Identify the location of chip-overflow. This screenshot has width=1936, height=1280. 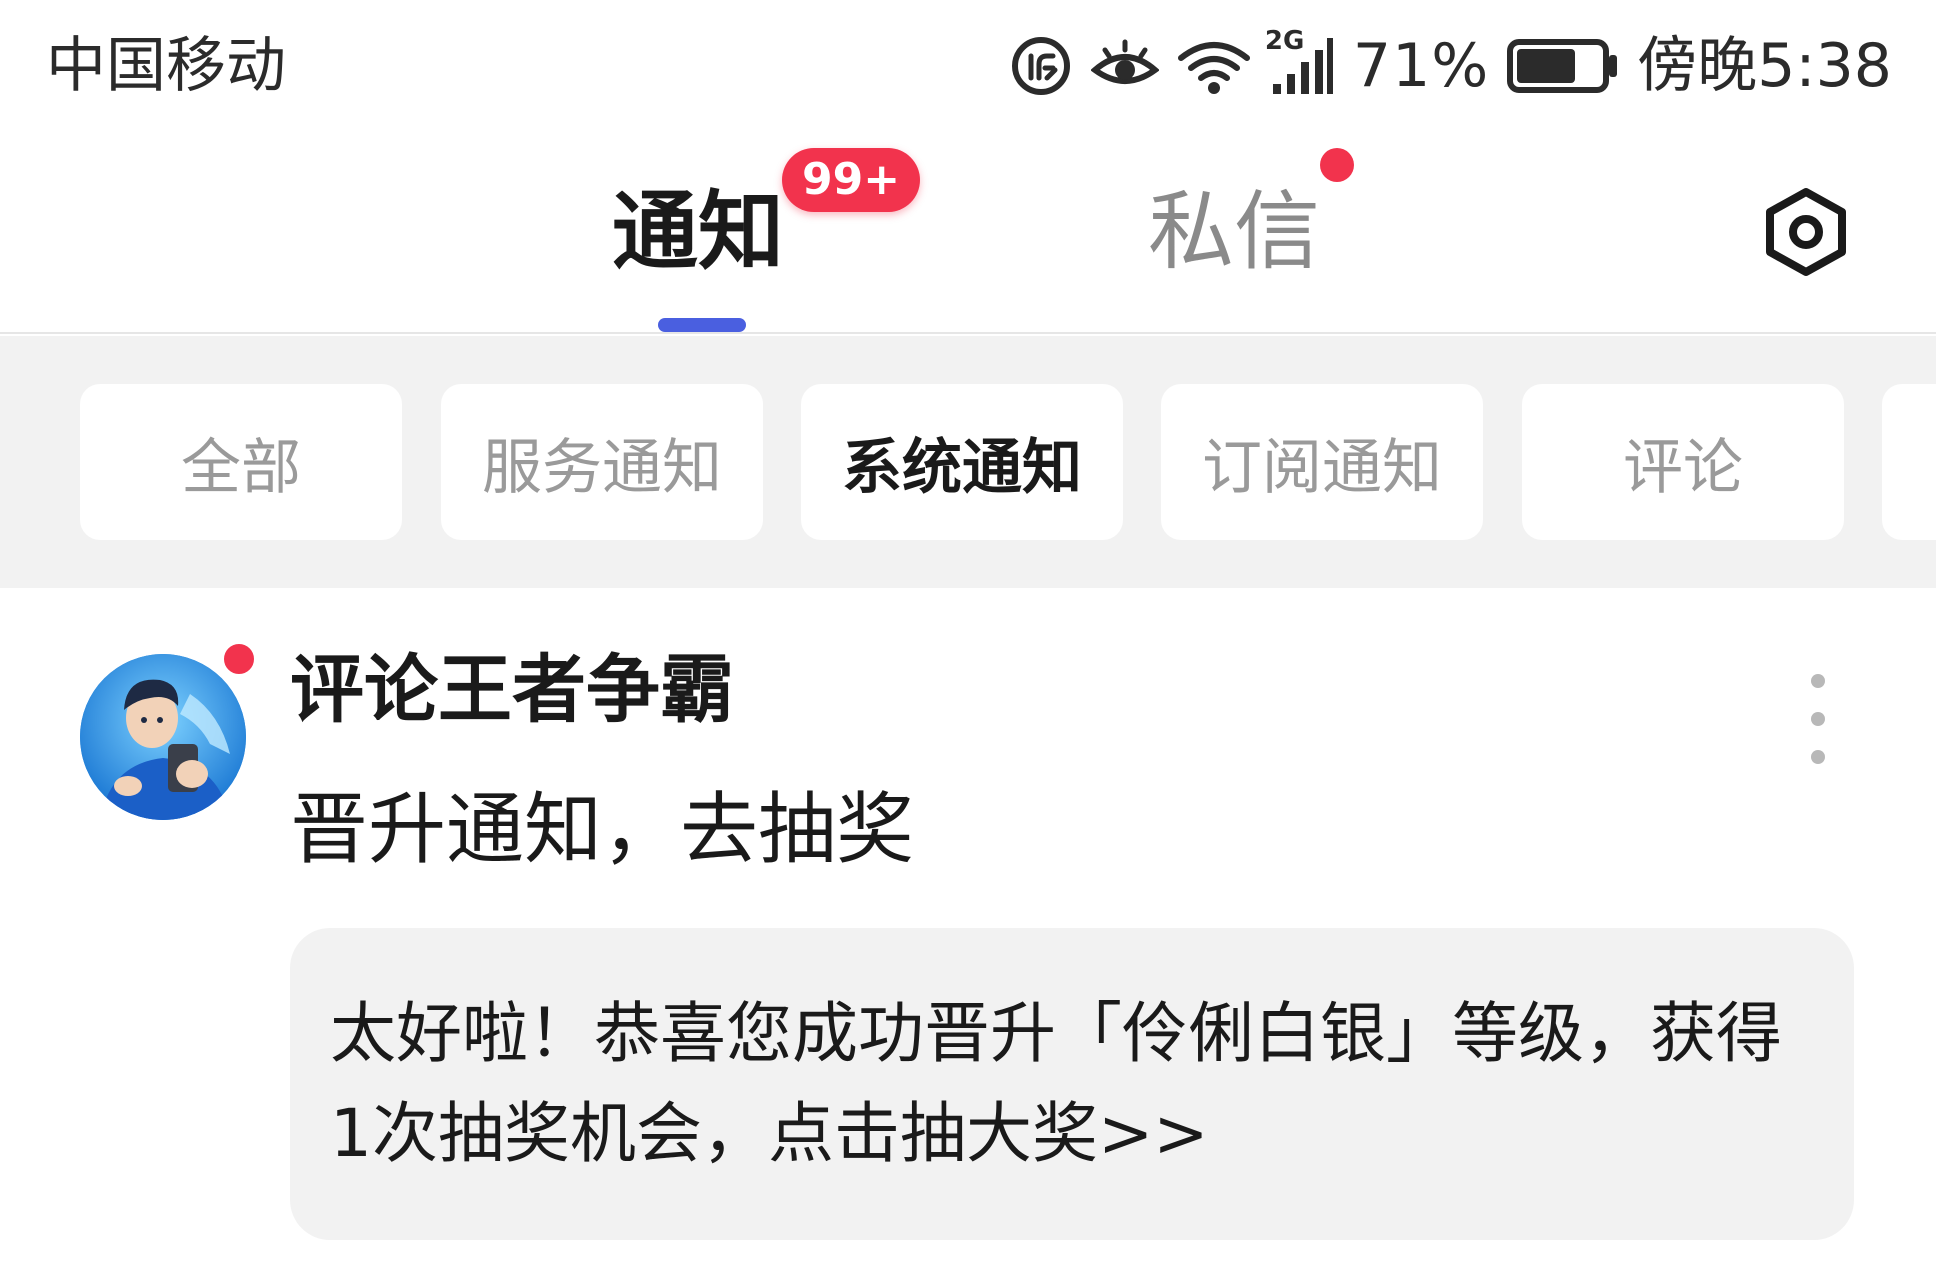
(1909, 462).